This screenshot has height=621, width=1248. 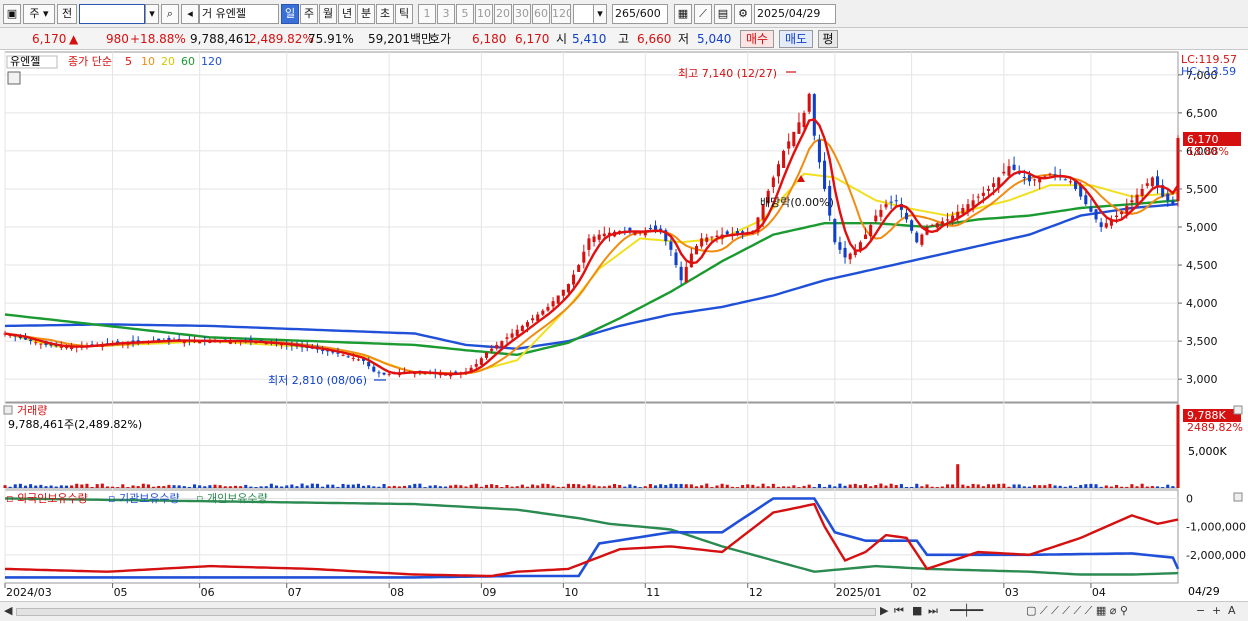 What do you see at coordinates (8, 611) in the screenshot?
I see `scroll-left-icon: ◀` at bounding box center [8, 611].